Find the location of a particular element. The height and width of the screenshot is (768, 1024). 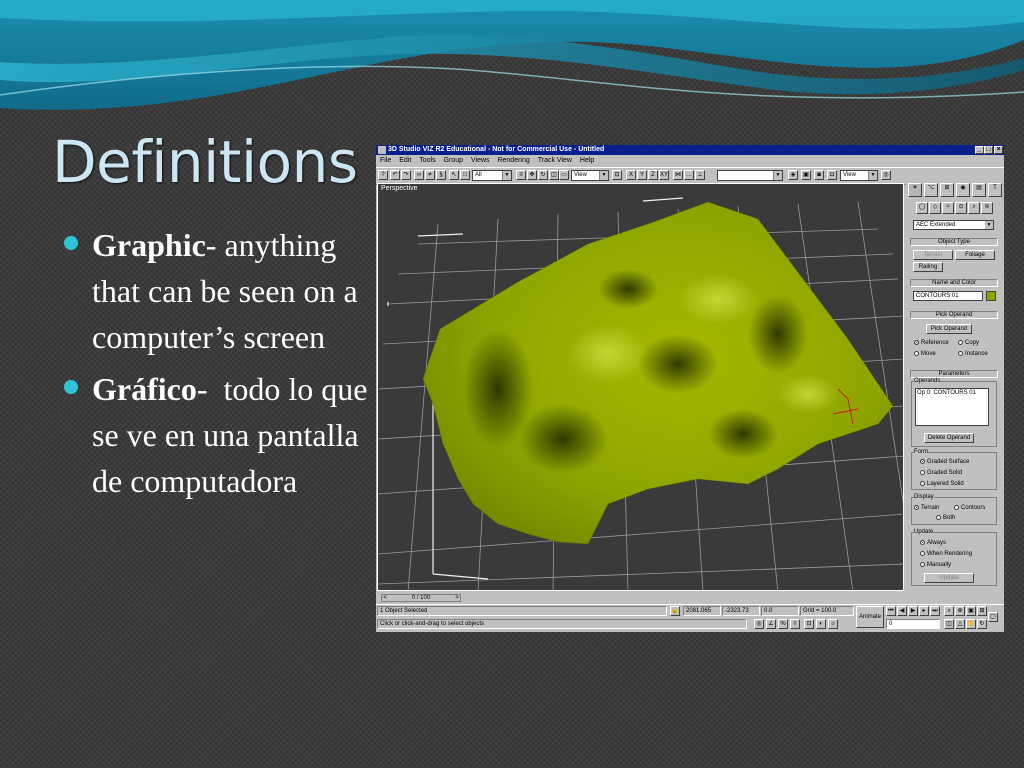

light-icon: ☼ is located at coordinates (833, 624).